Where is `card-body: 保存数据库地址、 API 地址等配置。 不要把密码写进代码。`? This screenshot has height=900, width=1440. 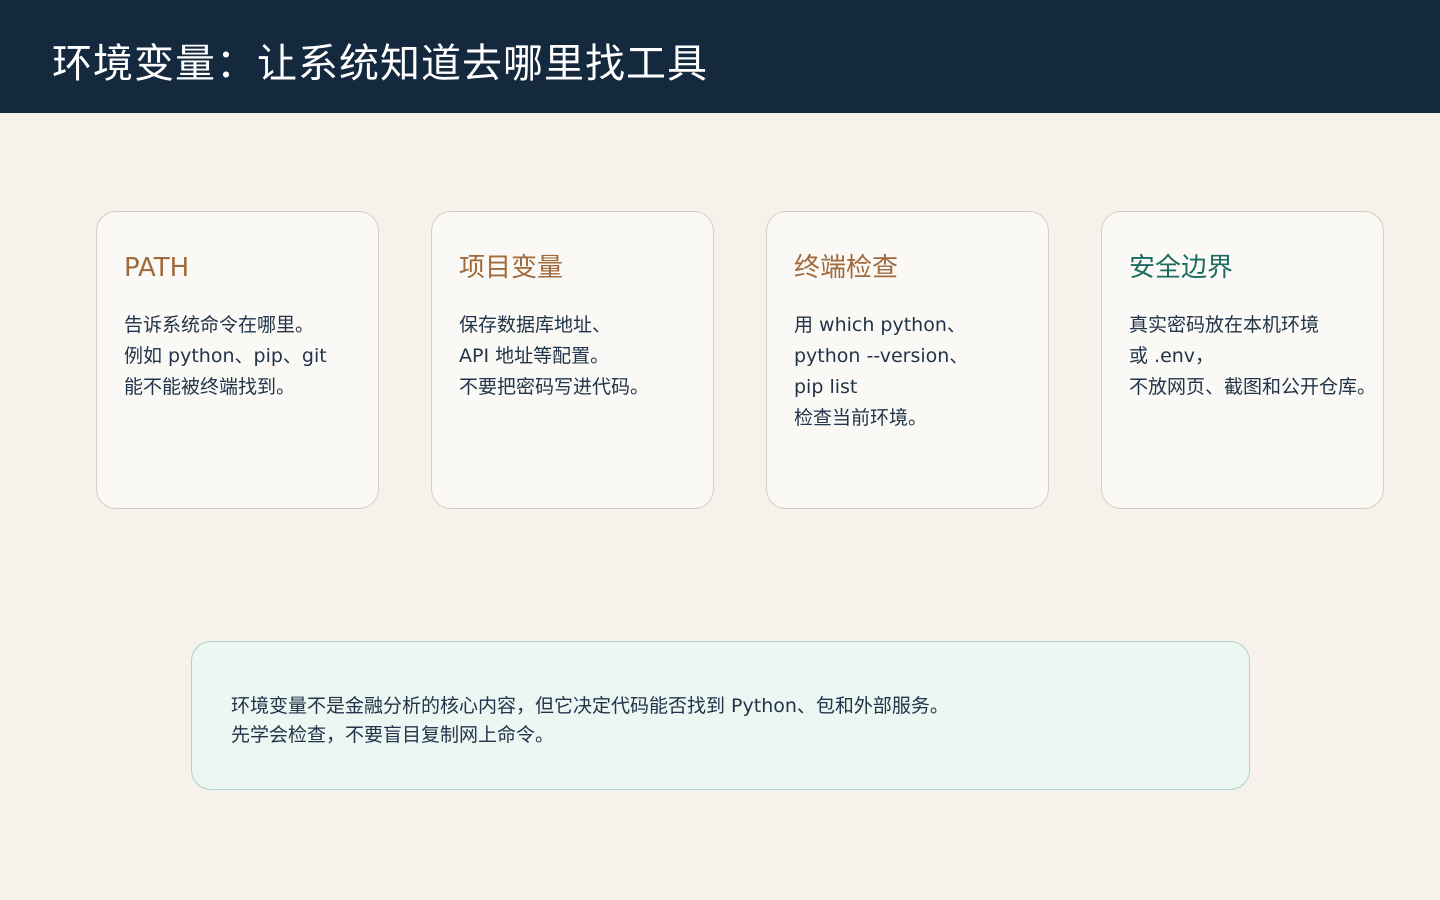
card-body: 保存数据库地址、 API 地址等配置。 不要把密码写进代码。 is located at coordinates (554, 356).